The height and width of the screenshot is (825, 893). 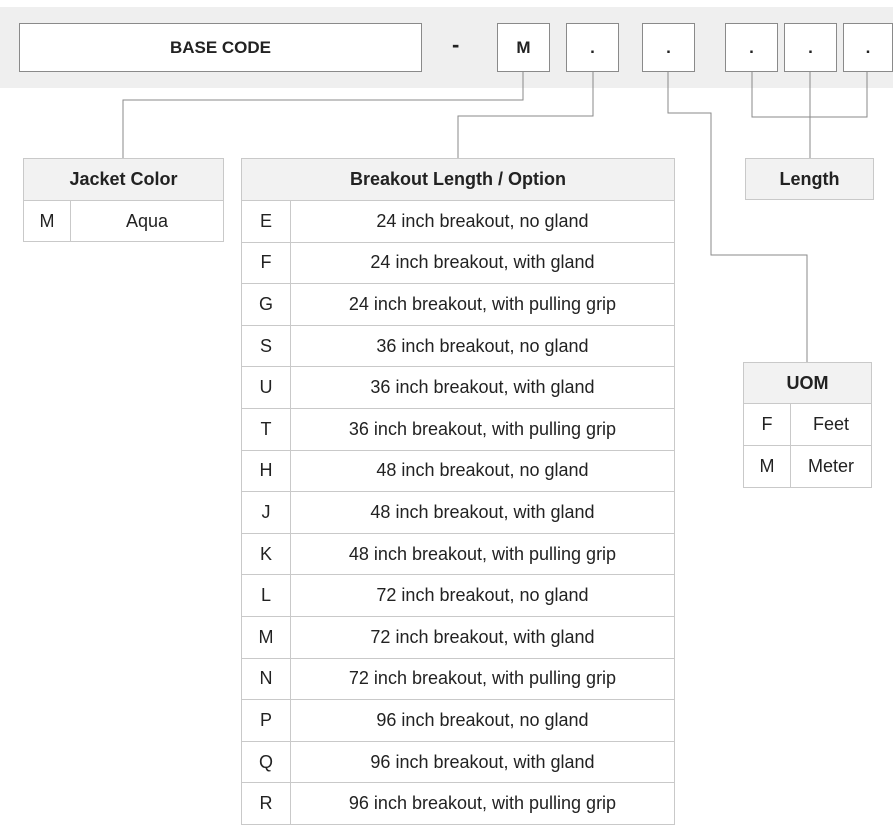 I want to click on breakout-desc: 24 inch breakout, with pulling grip, so click(x=482, y=304).